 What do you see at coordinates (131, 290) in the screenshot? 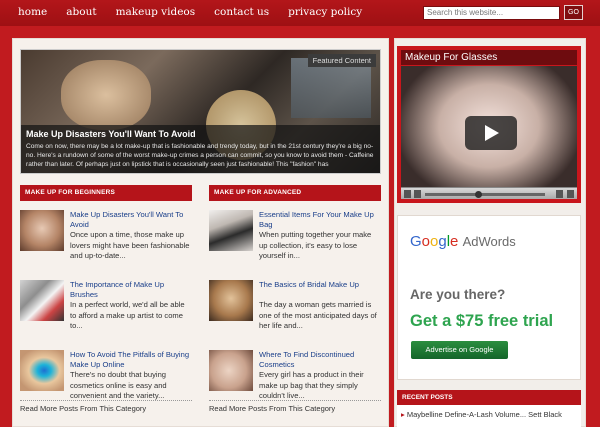
I see `post-title-link: The Importance of Make Up Brushes` at bounding box center [131, 290].